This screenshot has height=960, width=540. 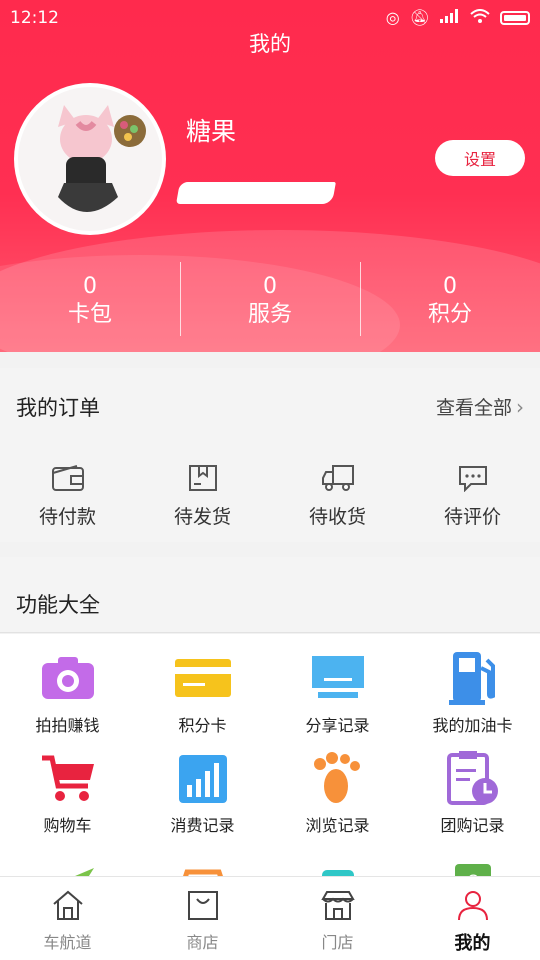 I want to click on nav-item-shop: 商店, so click(x=202, y=918).